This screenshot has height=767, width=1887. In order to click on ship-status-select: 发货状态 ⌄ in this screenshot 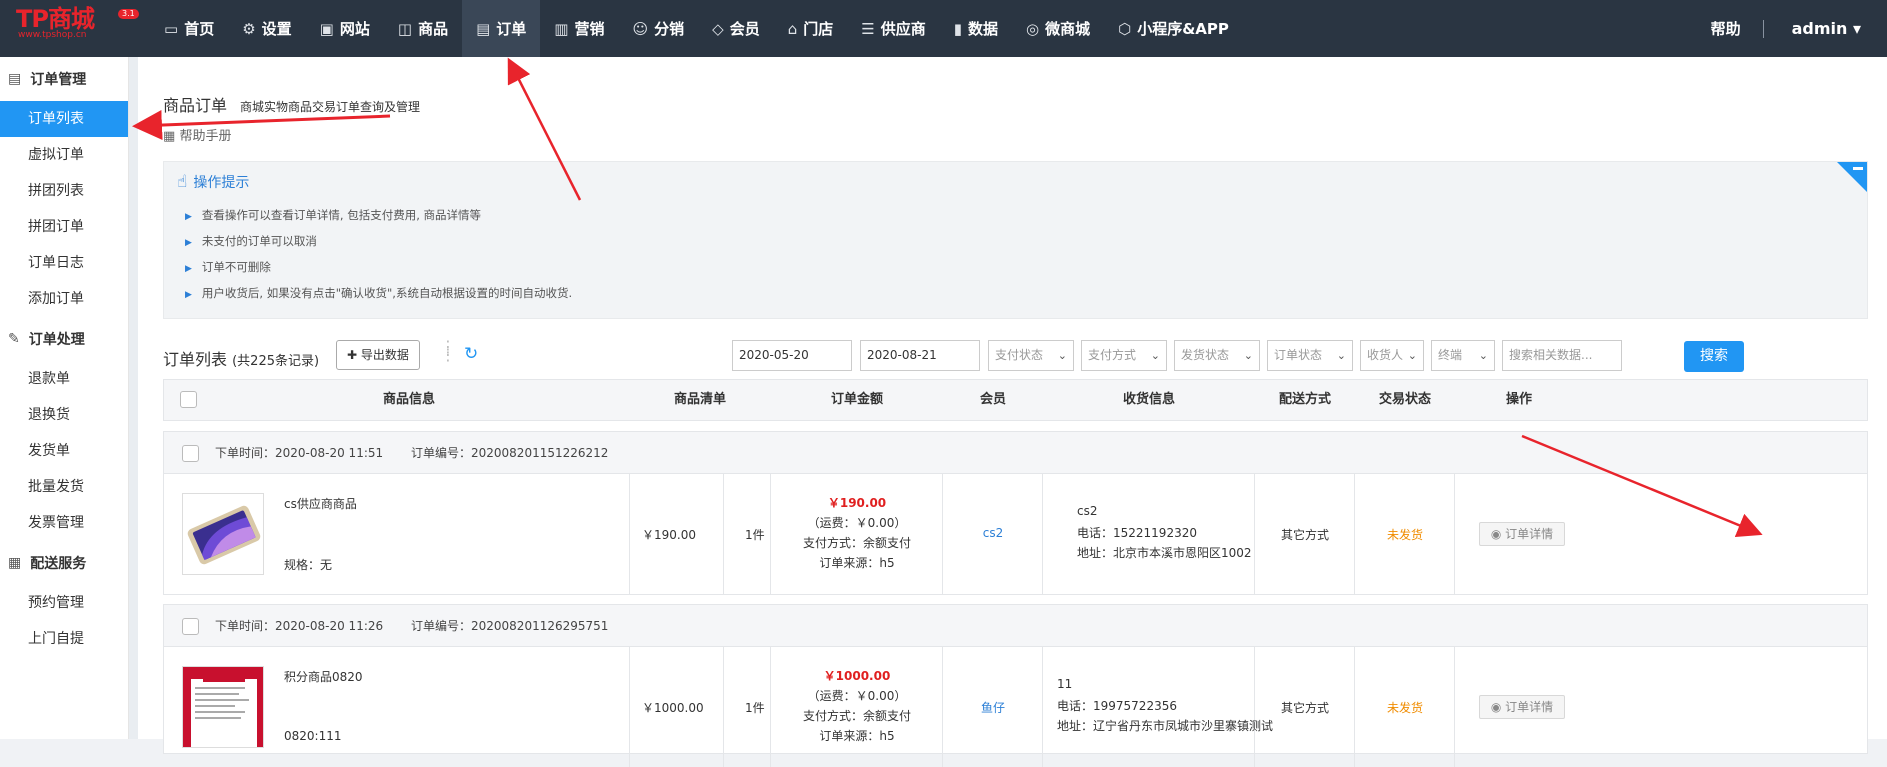, I will do `click(1217, 355)`.